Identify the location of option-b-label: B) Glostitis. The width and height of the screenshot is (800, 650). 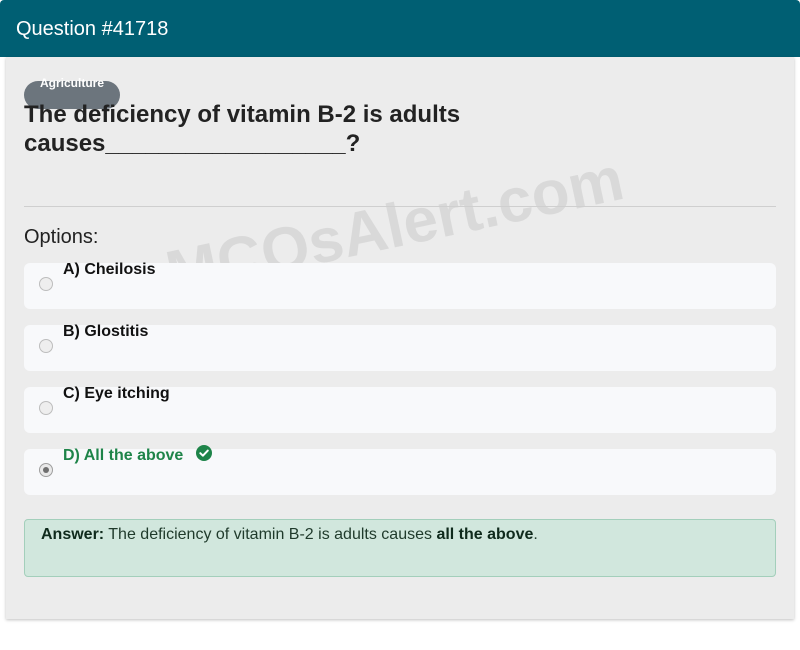
(105, 332).